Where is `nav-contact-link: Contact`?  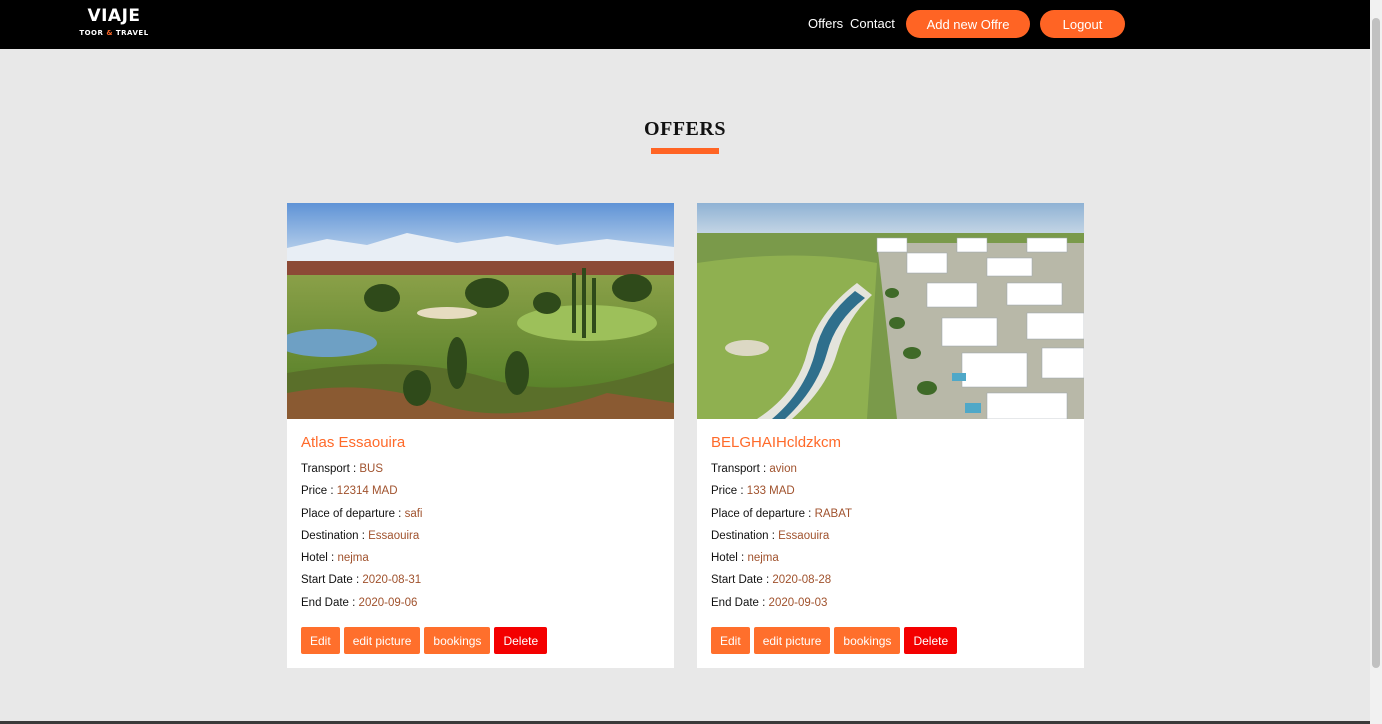 nav-contact-link: Contact is located at coordinates (872, 23).